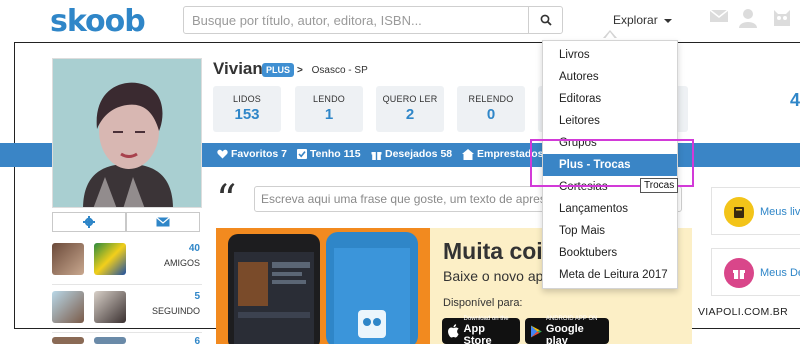 This screenshot has width=800, height=347. I want to click on menu-item-editoras: Editoras, so click(610, 99).